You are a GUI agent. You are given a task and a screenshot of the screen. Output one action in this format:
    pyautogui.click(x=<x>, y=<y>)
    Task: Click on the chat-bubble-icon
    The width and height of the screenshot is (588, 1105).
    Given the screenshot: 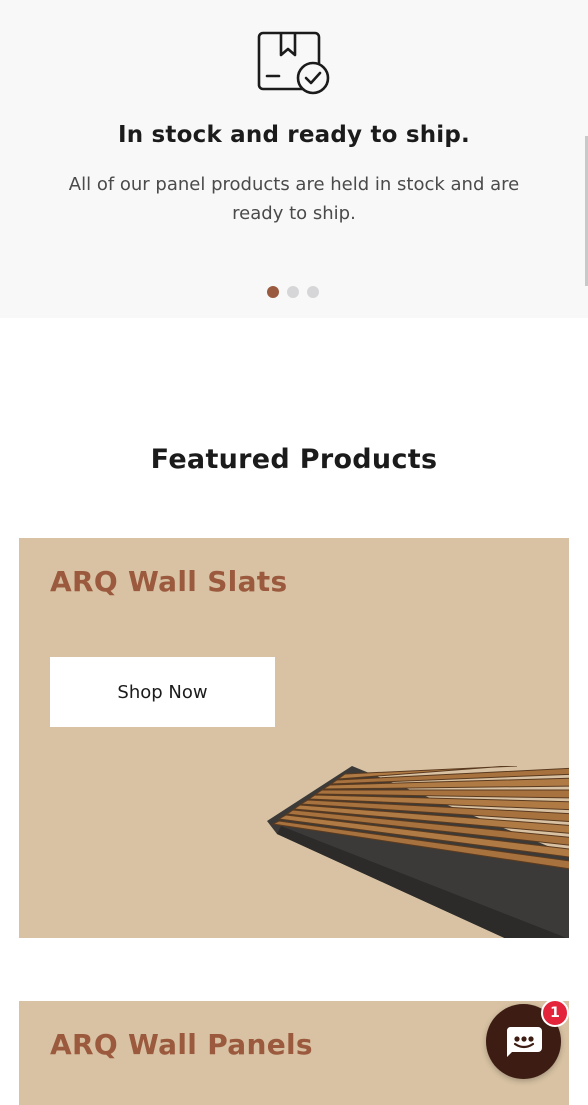 What is the action you would take?
    pyautogui.click(x=524, y=1041)
    